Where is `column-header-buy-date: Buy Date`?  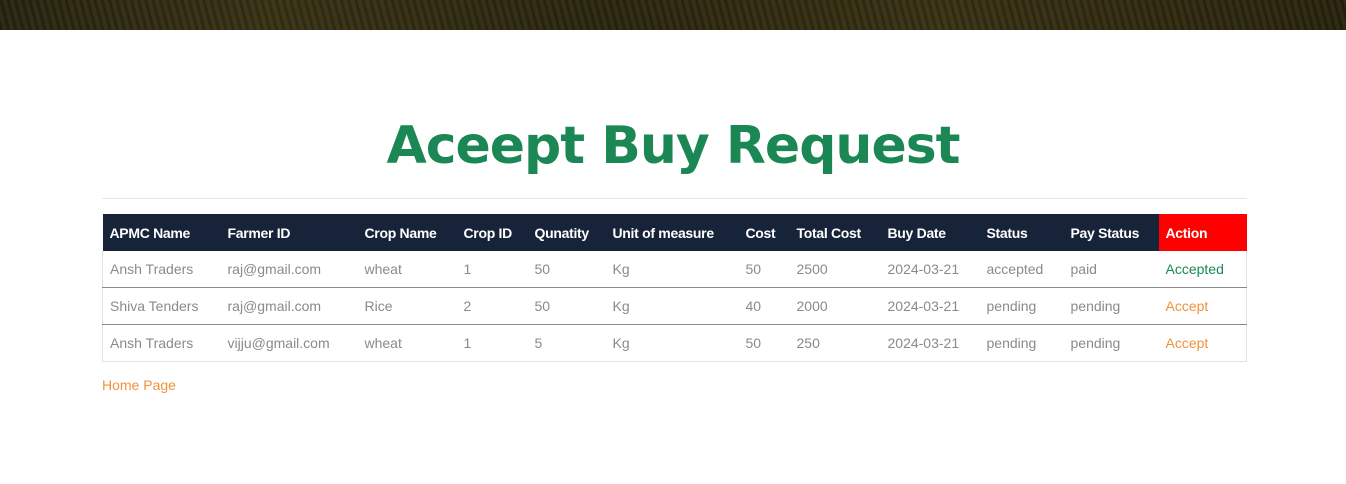
column-header-buy-date: Buy Date is located at coordinates (930, 232).